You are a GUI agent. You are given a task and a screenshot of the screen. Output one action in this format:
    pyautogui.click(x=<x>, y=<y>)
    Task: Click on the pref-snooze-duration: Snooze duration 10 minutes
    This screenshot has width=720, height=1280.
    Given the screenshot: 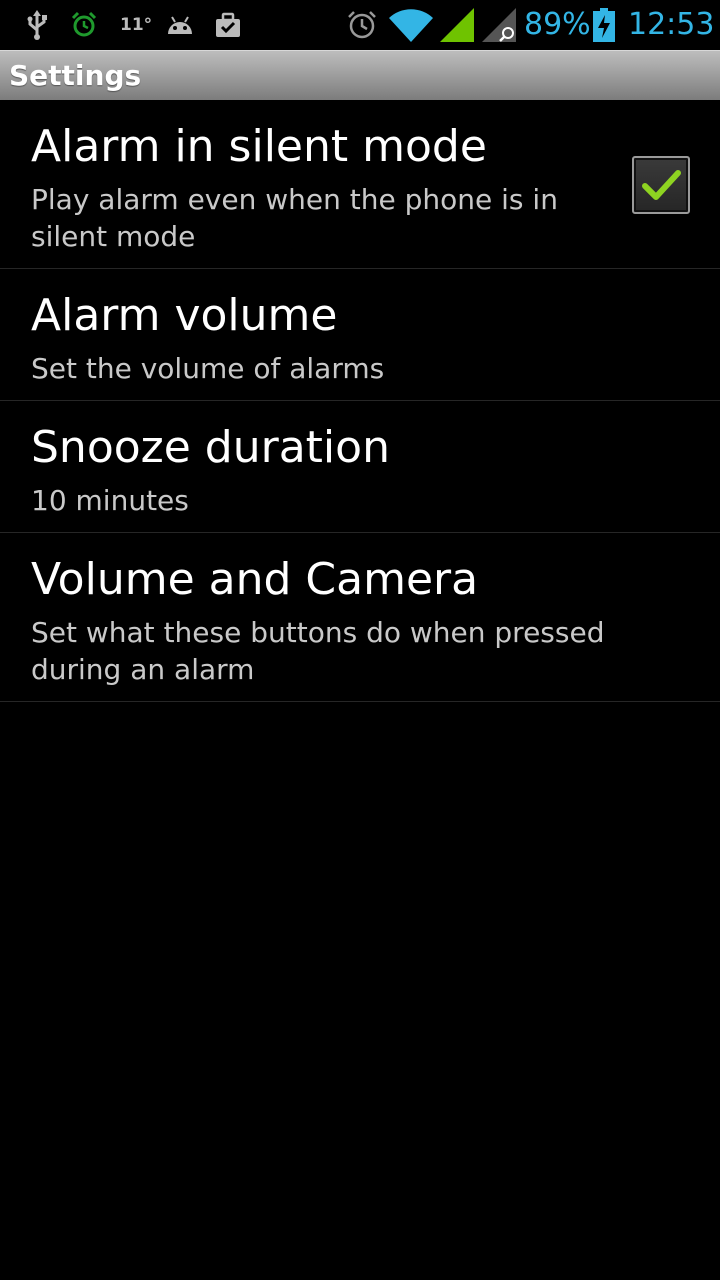 What is the action you would take?
    pyautogui.click(x=360, y=467)
    